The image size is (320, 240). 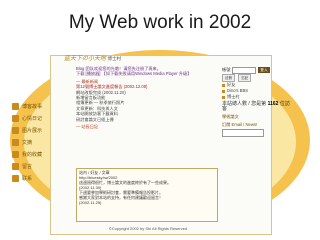 I want to click on bookmark-icon, so click(x=15, y=154).